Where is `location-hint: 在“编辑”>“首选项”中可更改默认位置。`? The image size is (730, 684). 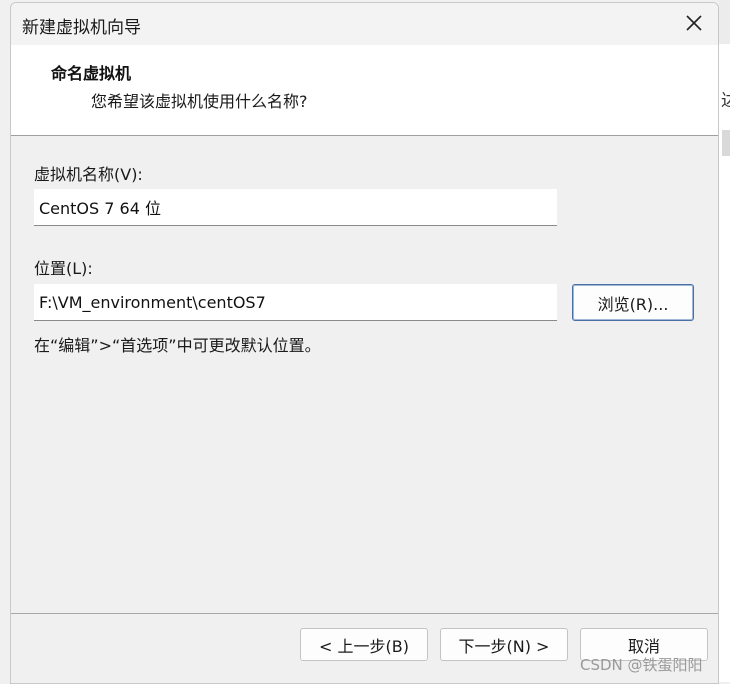 location-hint: 在“编辑”>“首选项”中可更改默认位置。 is located at coordinates (177, 345).